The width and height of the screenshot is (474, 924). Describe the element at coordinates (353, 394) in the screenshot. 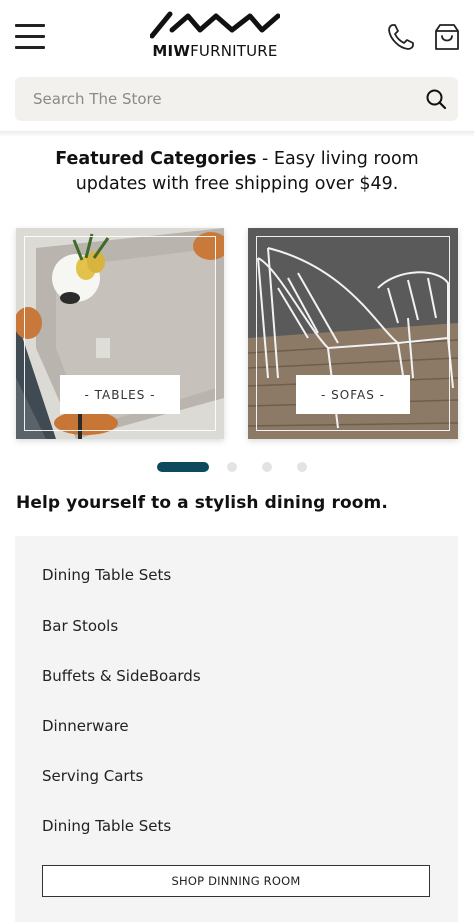

I see `category-label-sofas: - SOFAS -` at that location.